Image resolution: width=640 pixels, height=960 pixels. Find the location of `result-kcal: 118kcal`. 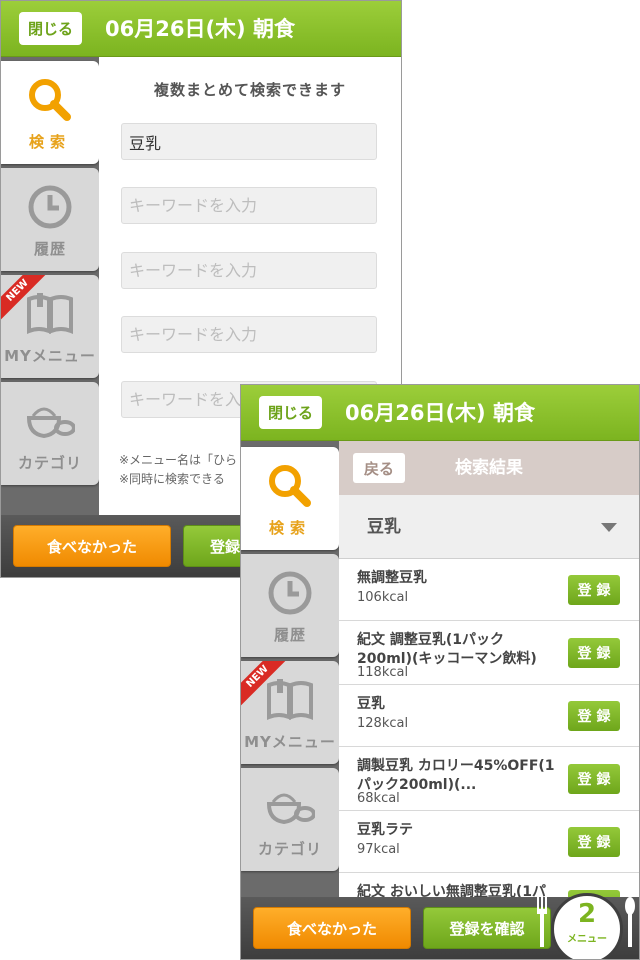

result-kcal: 118kcal is located at coordinates (383, 672).